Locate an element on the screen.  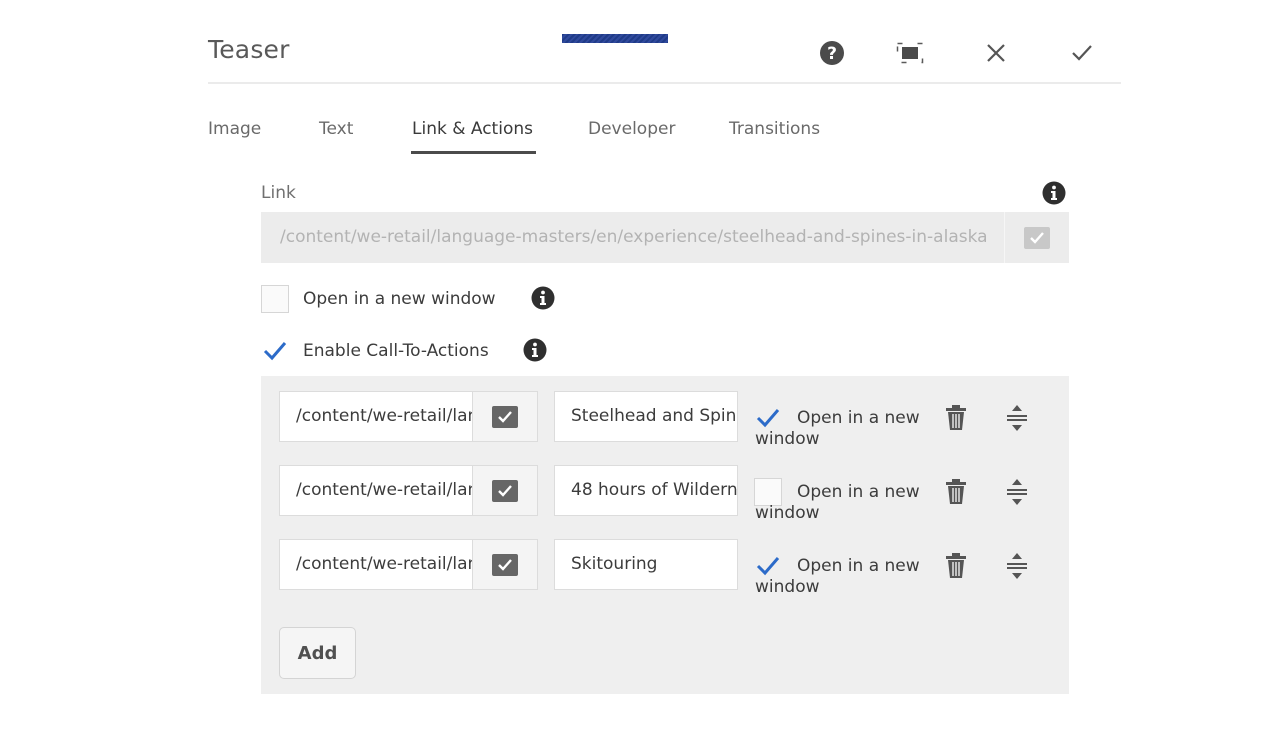
fullscreen-icon is located at coordinates (910, 53).